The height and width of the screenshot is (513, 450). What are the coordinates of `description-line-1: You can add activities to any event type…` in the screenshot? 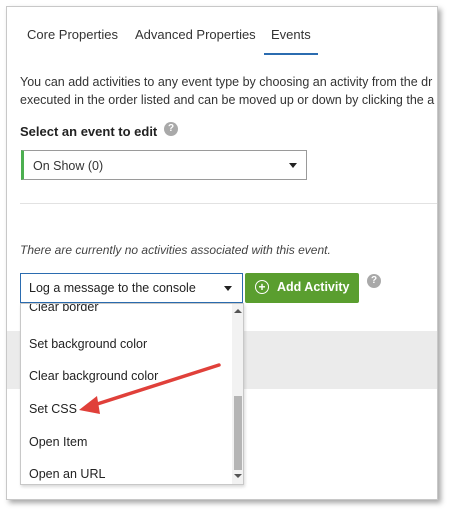 It's located at (226, 82).